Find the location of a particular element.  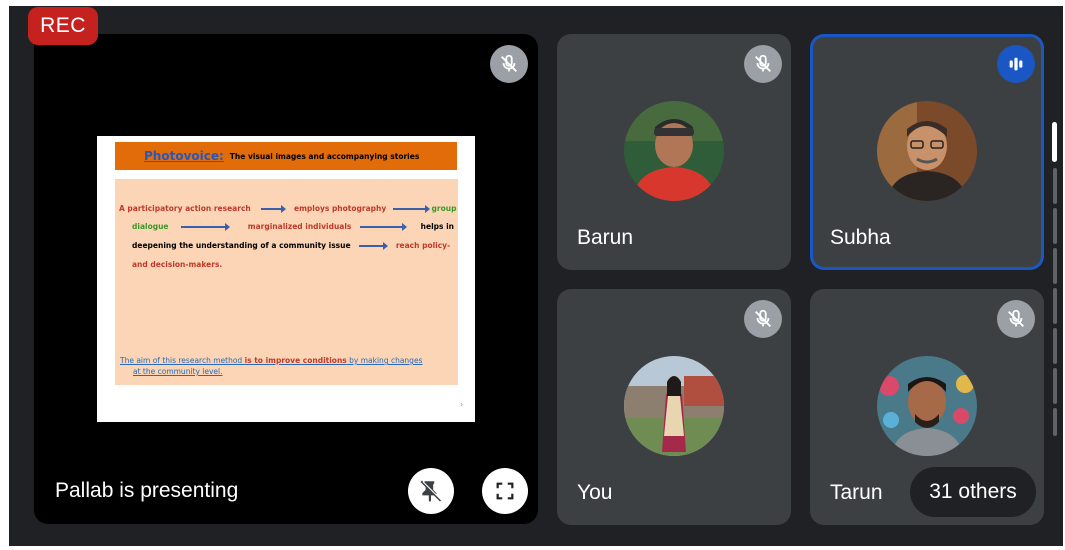

slide-text: A participatory action research is located at coordinates (185, 208).